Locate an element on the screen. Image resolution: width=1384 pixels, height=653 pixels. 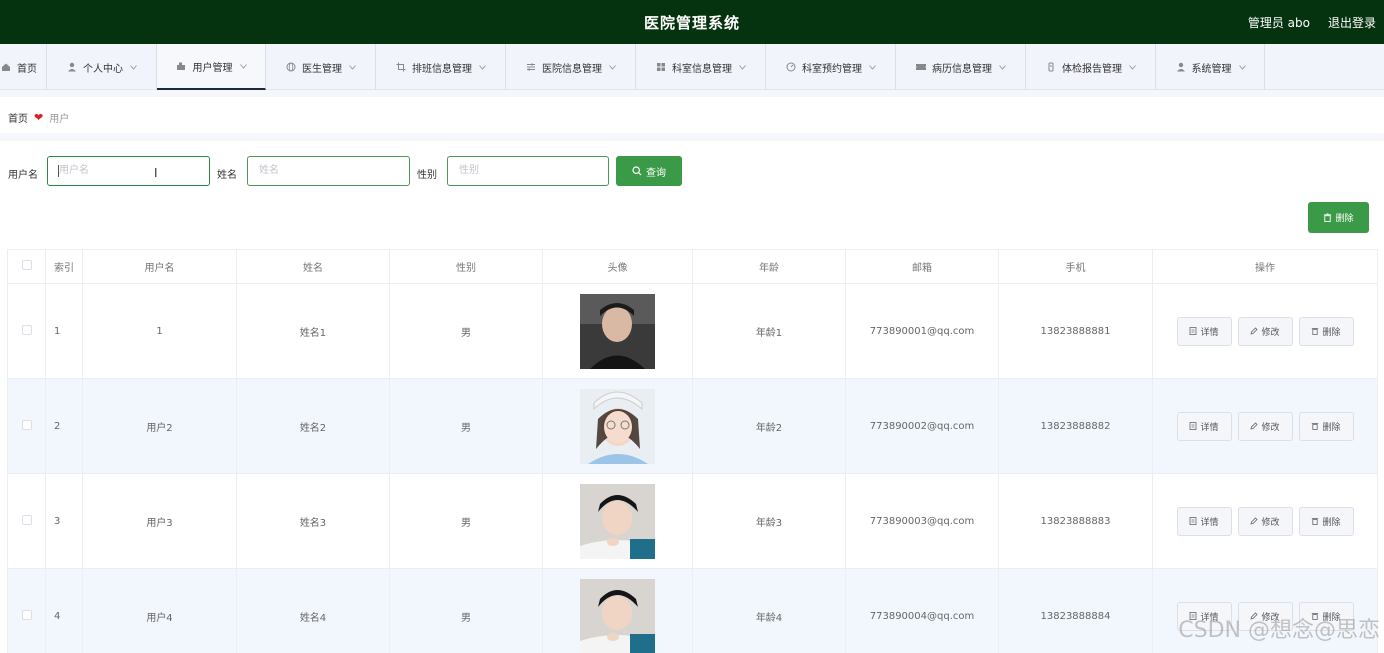
nav-item-label: 科室预约管理 is located at coordinates (832, 69).